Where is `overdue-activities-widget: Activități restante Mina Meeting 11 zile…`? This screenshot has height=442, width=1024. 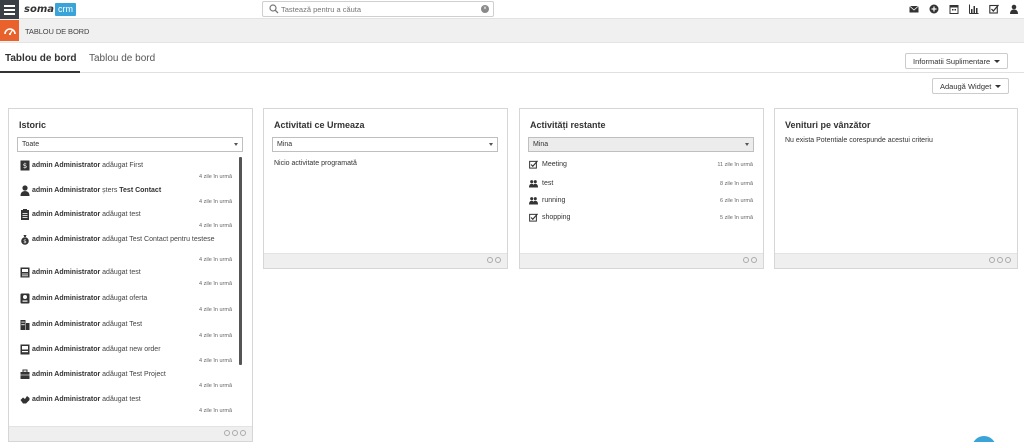
overdue-activities-widget: Activități restante Mina Meeting 11 zile… is located at coordinates (641, 188).